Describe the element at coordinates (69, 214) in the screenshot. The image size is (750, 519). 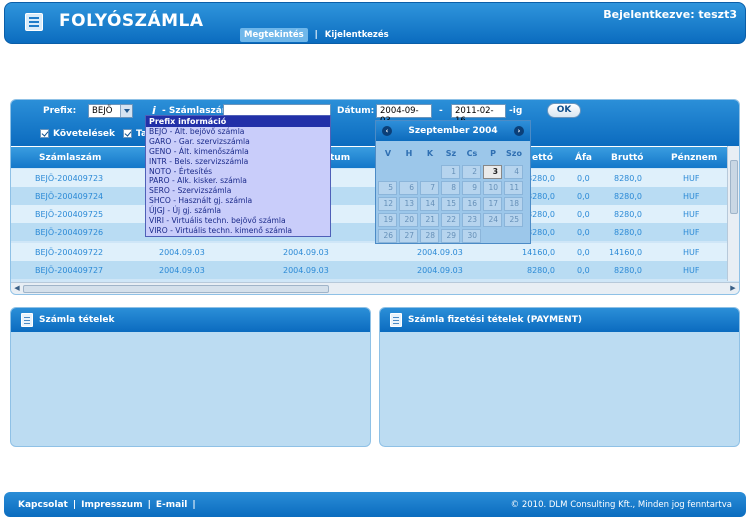
I see `cell-account: BEJÖ-200409725` at that location.